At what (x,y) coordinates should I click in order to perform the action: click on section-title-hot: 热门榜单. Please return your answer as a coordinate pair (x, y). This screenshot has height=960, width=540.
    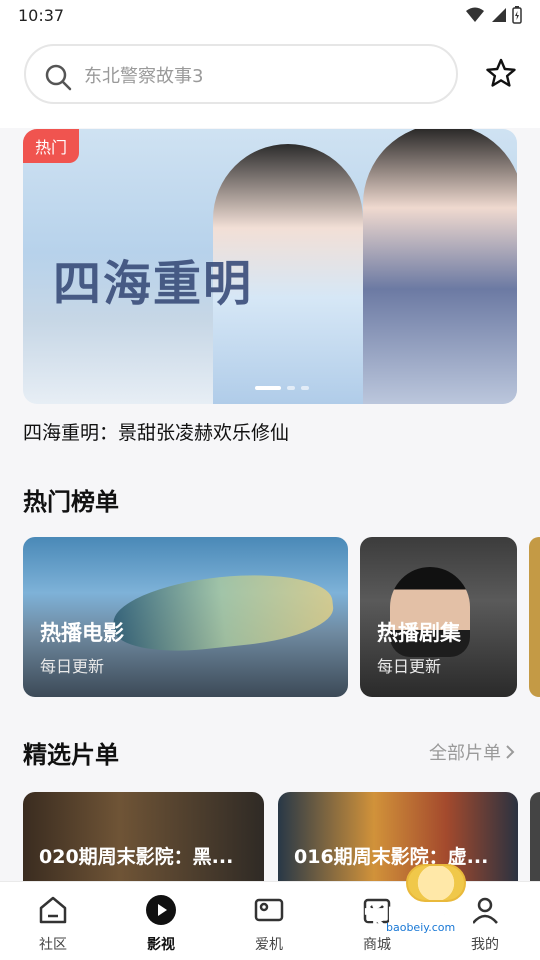
    Looking at the image, I should click on (71, 502).